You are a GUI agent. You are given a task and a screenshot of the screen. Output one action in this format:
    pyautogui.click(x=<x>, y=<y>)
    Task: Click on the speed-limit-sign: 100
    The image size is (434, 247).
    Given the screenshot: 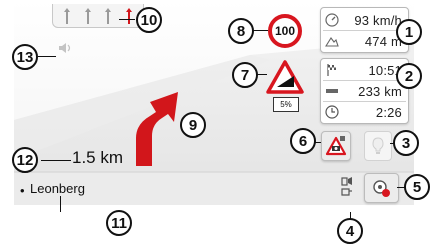 What is the action you would take?
    pyautogui.click(x=285, y=31)
    